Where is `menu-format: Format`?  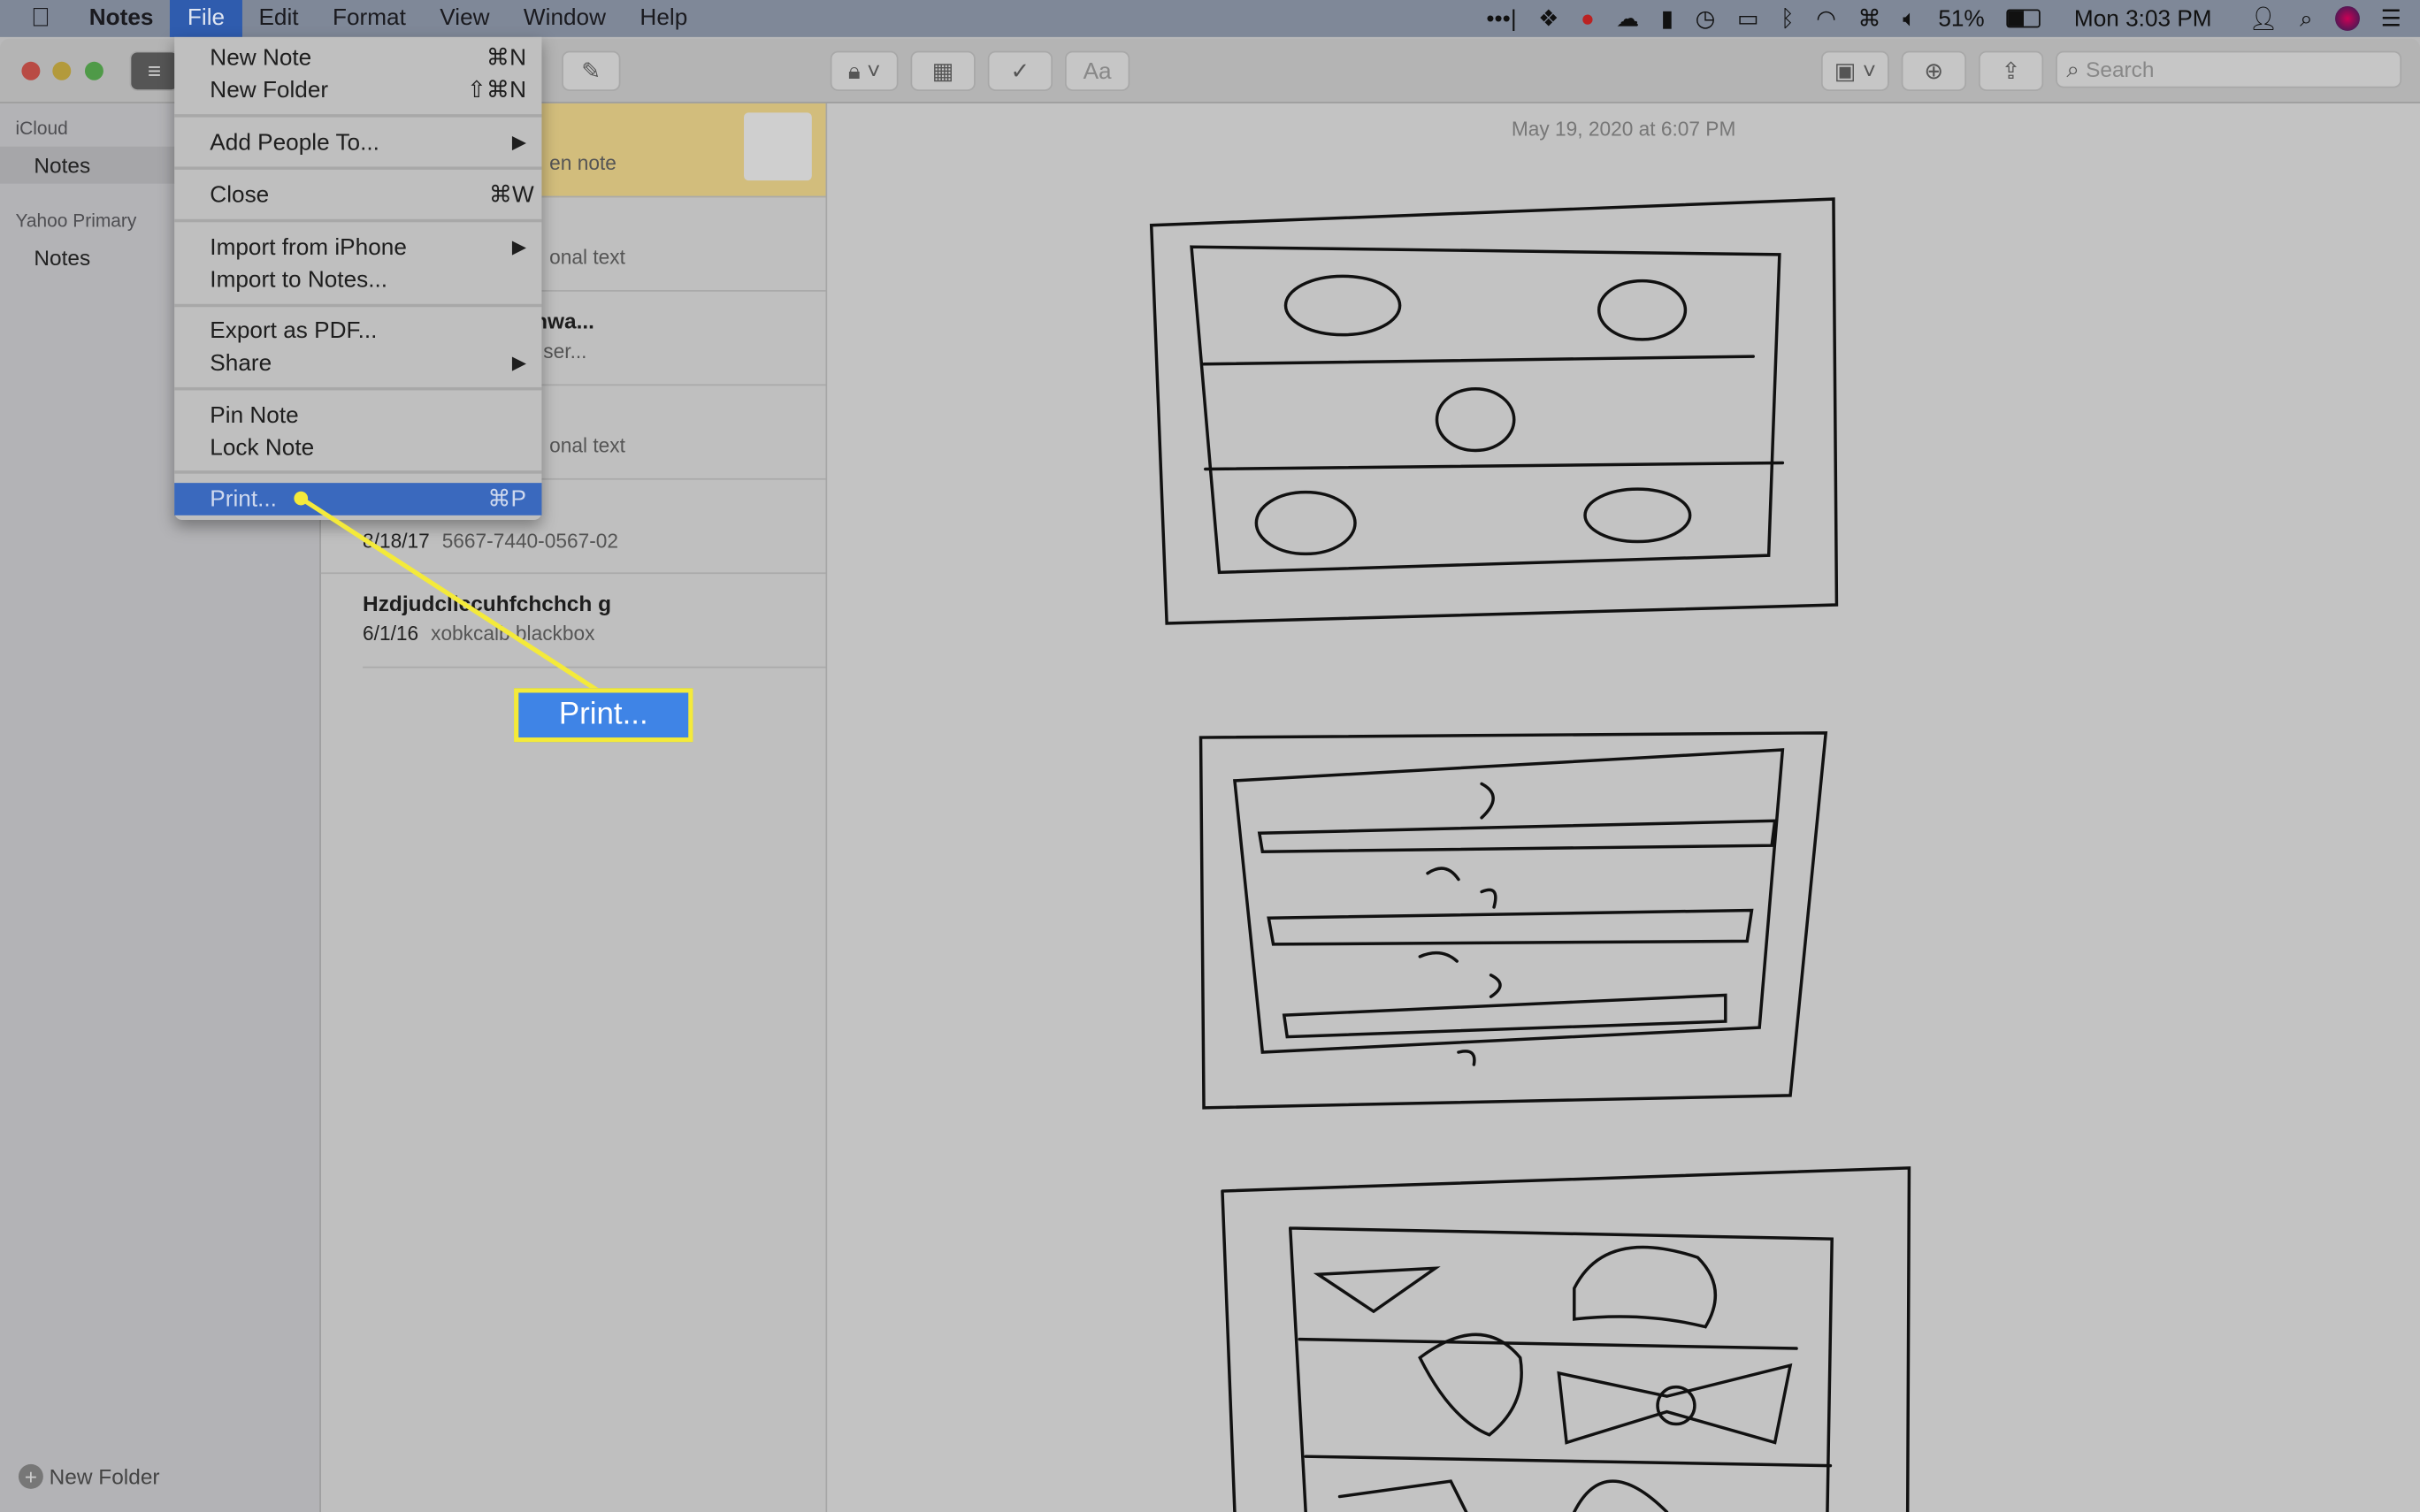 menu-format: Format is located at coordinates (370, 18).